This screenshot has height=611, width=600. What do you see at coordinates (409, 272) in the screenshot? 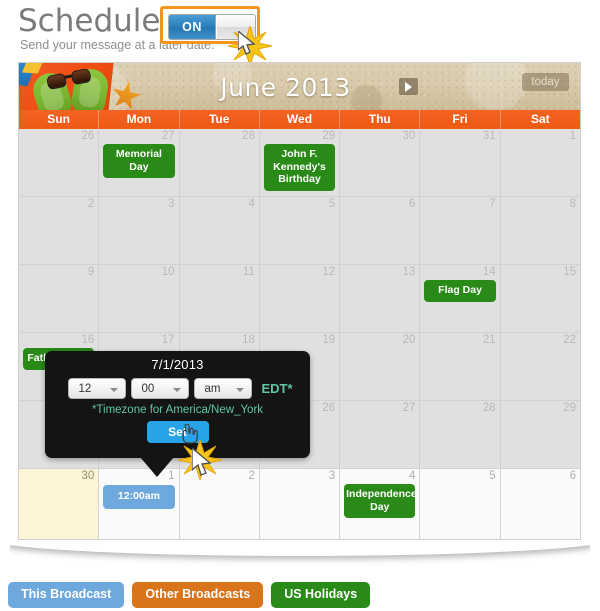
I see `day-number: 13` at bounding box center [409, 272].